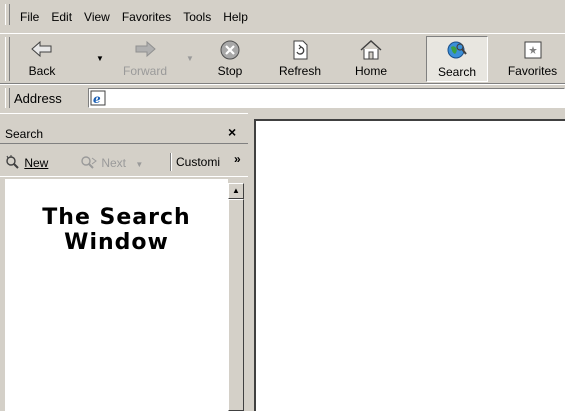  I want to click on favorites-button: Favorites, so click(532, 59).